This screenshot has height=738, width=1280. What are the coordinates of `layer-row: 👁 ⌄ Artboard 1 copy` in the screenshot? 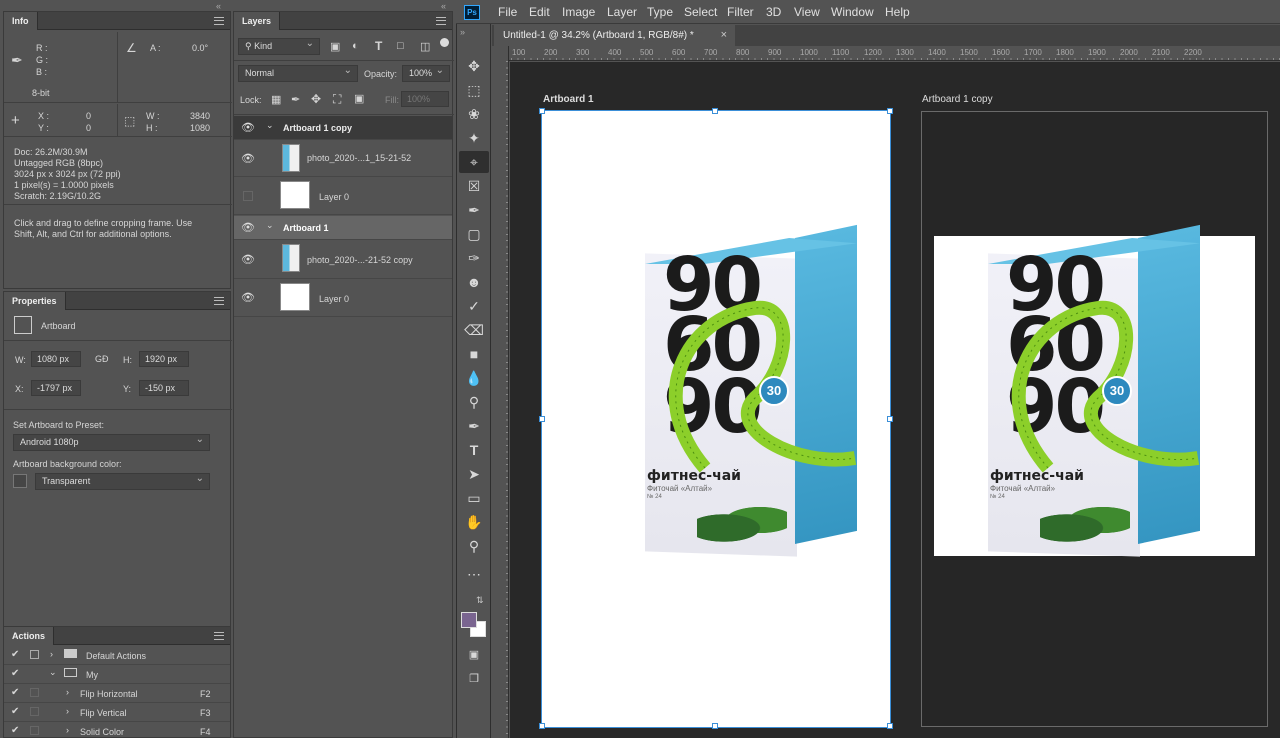 It's located at (343, 128).